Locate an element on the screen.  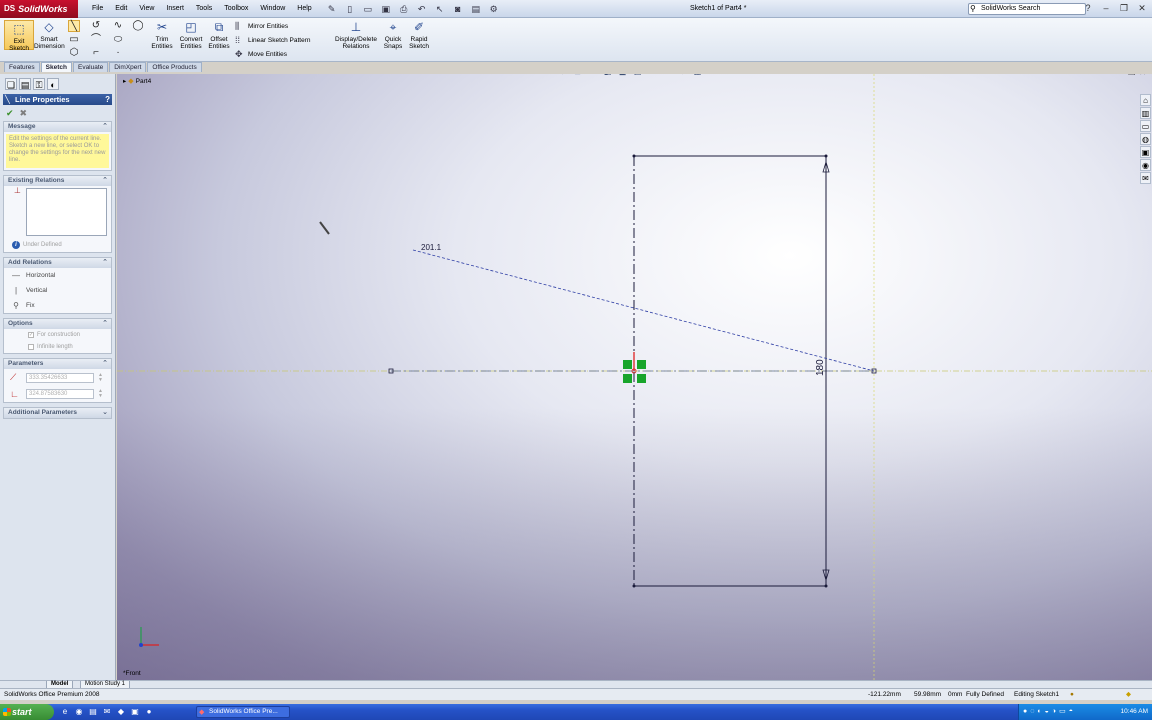
parameters-header: Parameters ⌃ is located at coordinates (57, 364).